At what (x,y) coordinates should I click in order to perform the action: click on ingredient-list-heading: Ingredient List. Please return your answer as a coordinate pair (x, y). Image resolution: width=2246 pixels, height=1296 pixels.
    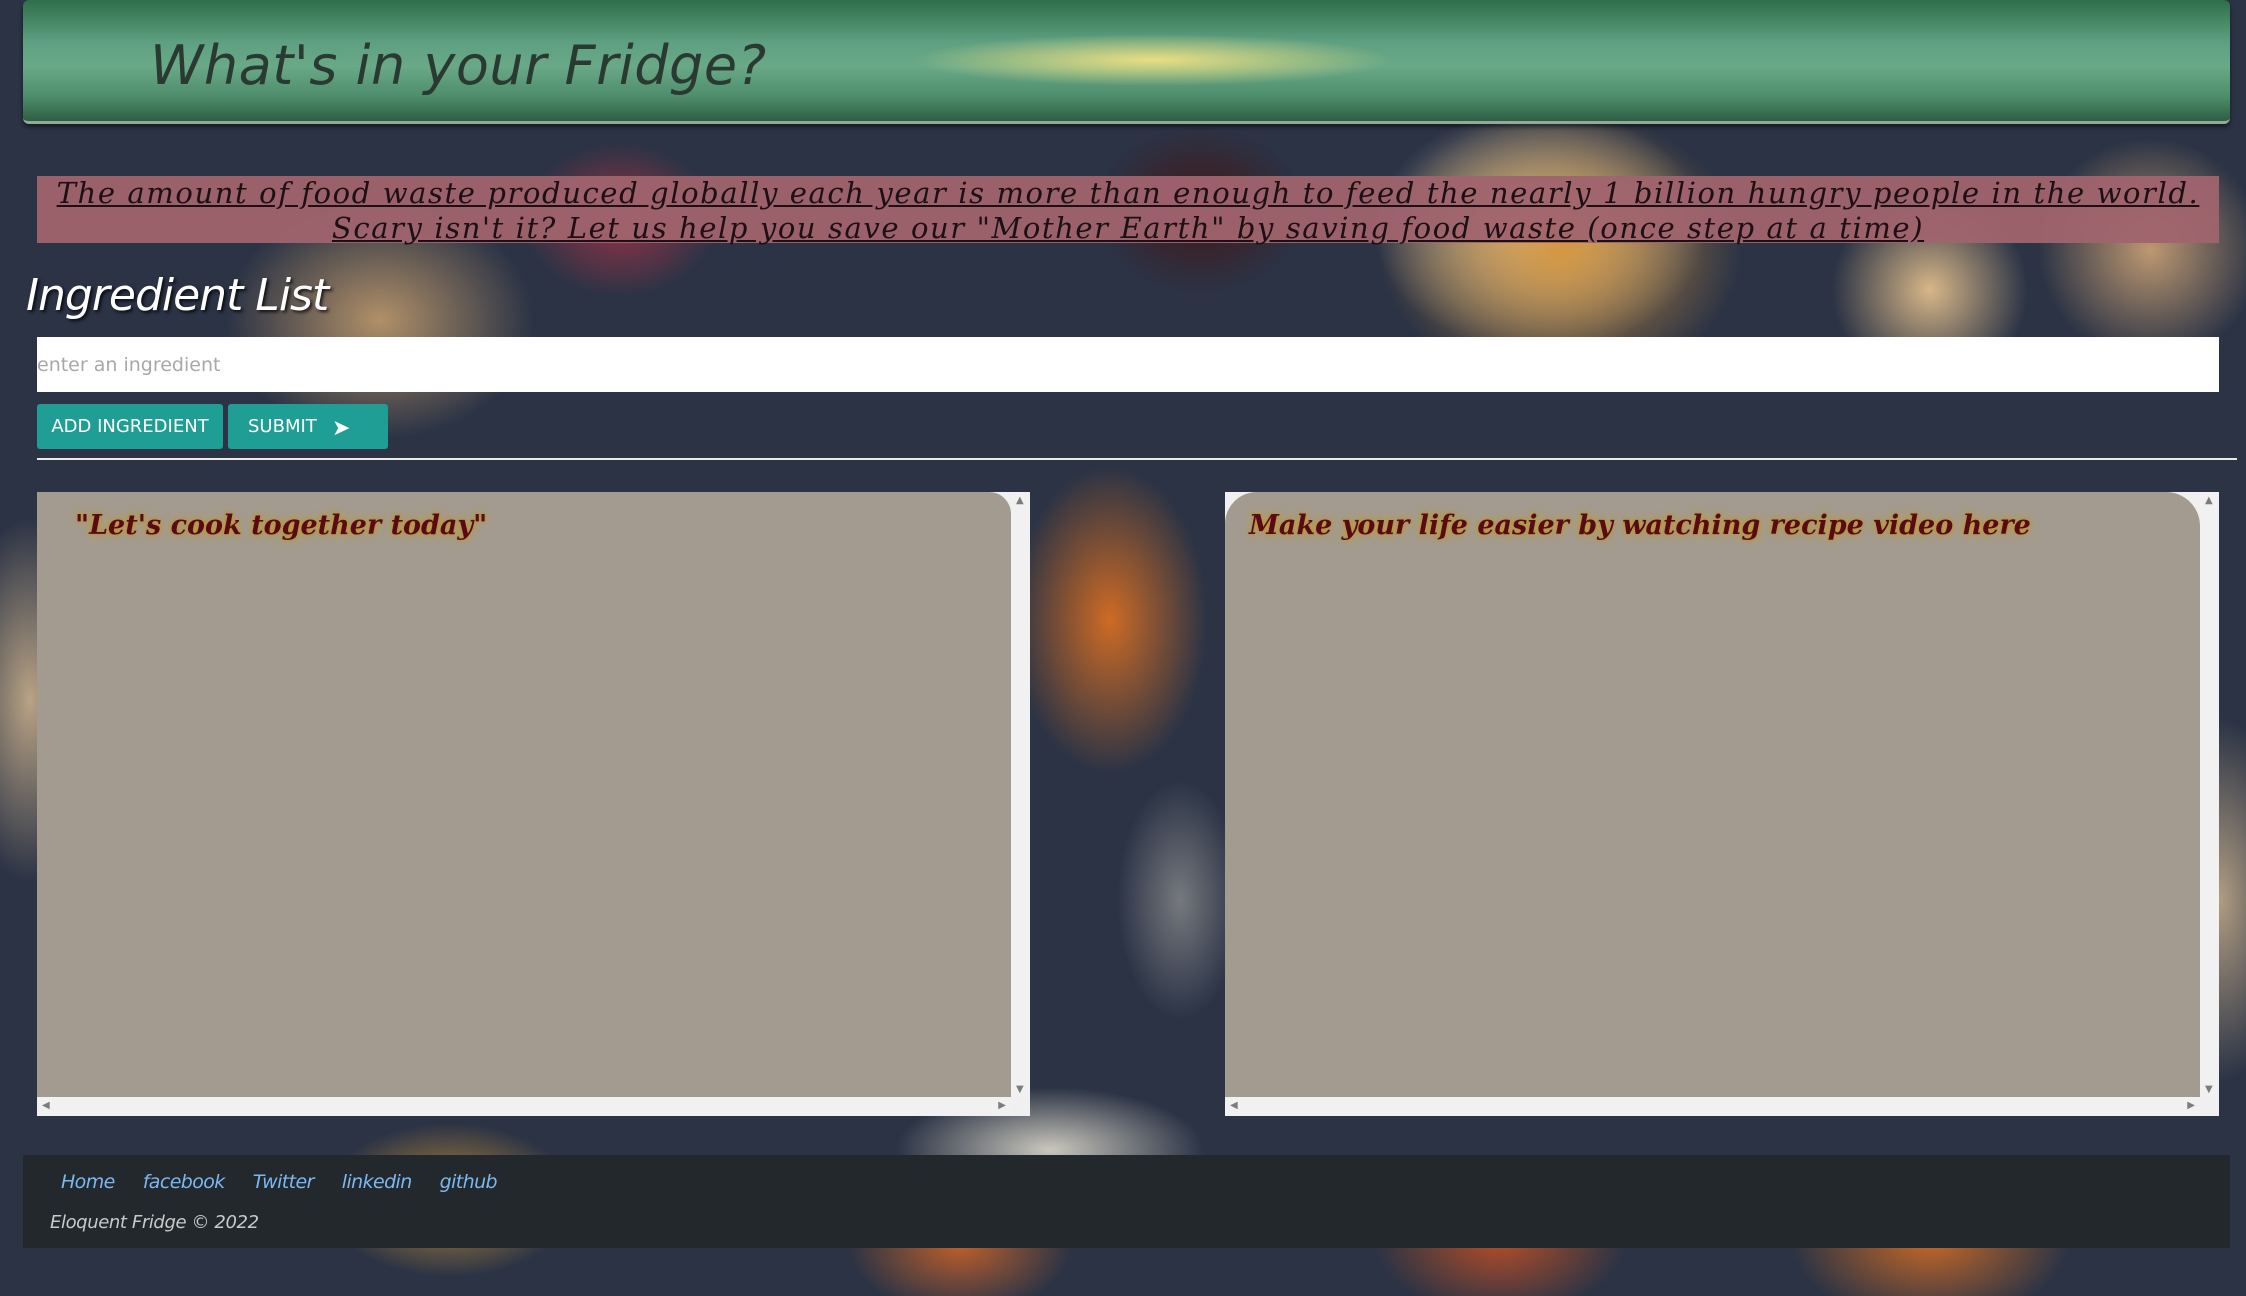
    Looking at the image, I should click on (177, 295).